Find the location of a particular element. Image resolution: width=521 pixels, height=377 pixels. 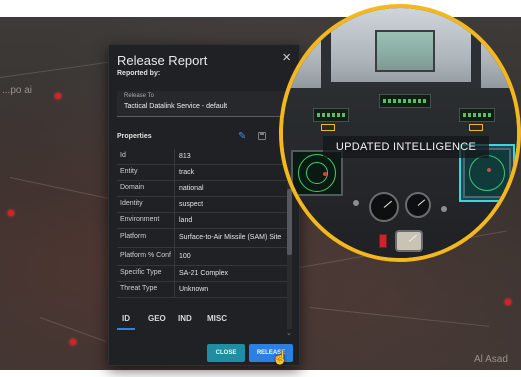

map-place-label: Al Asad is located at coordinates (491, 359).